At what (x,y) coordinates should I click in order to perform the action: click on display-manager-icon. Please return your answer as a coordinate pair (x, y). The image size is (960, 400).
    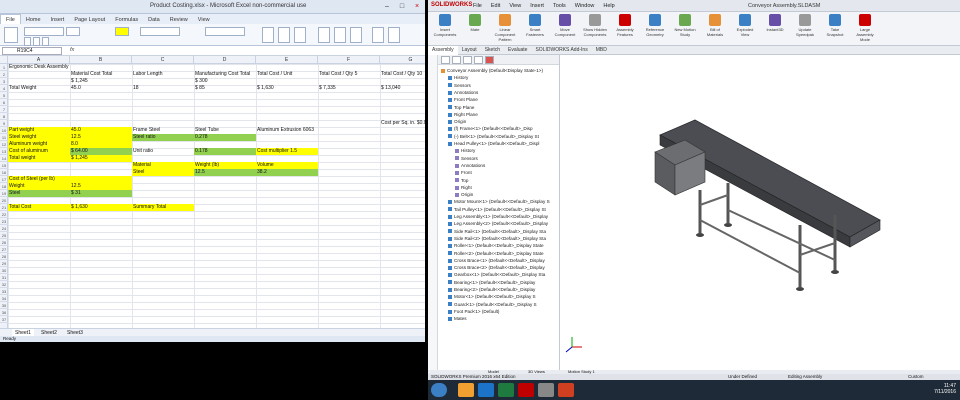
    Looking at the image, I should click on (489, 60).